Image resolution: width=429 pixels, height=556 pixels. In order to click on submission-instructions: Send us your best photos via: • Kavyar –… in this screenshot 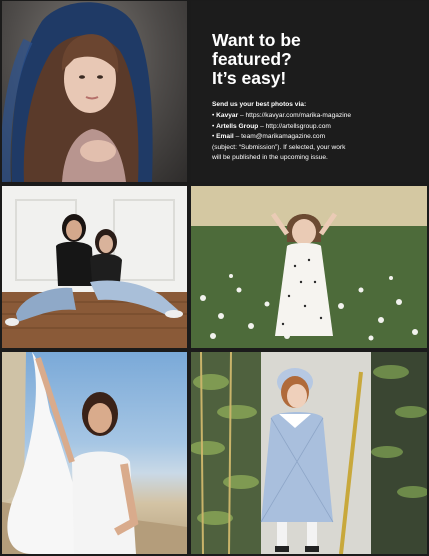, I will do `click(317, 131)`.